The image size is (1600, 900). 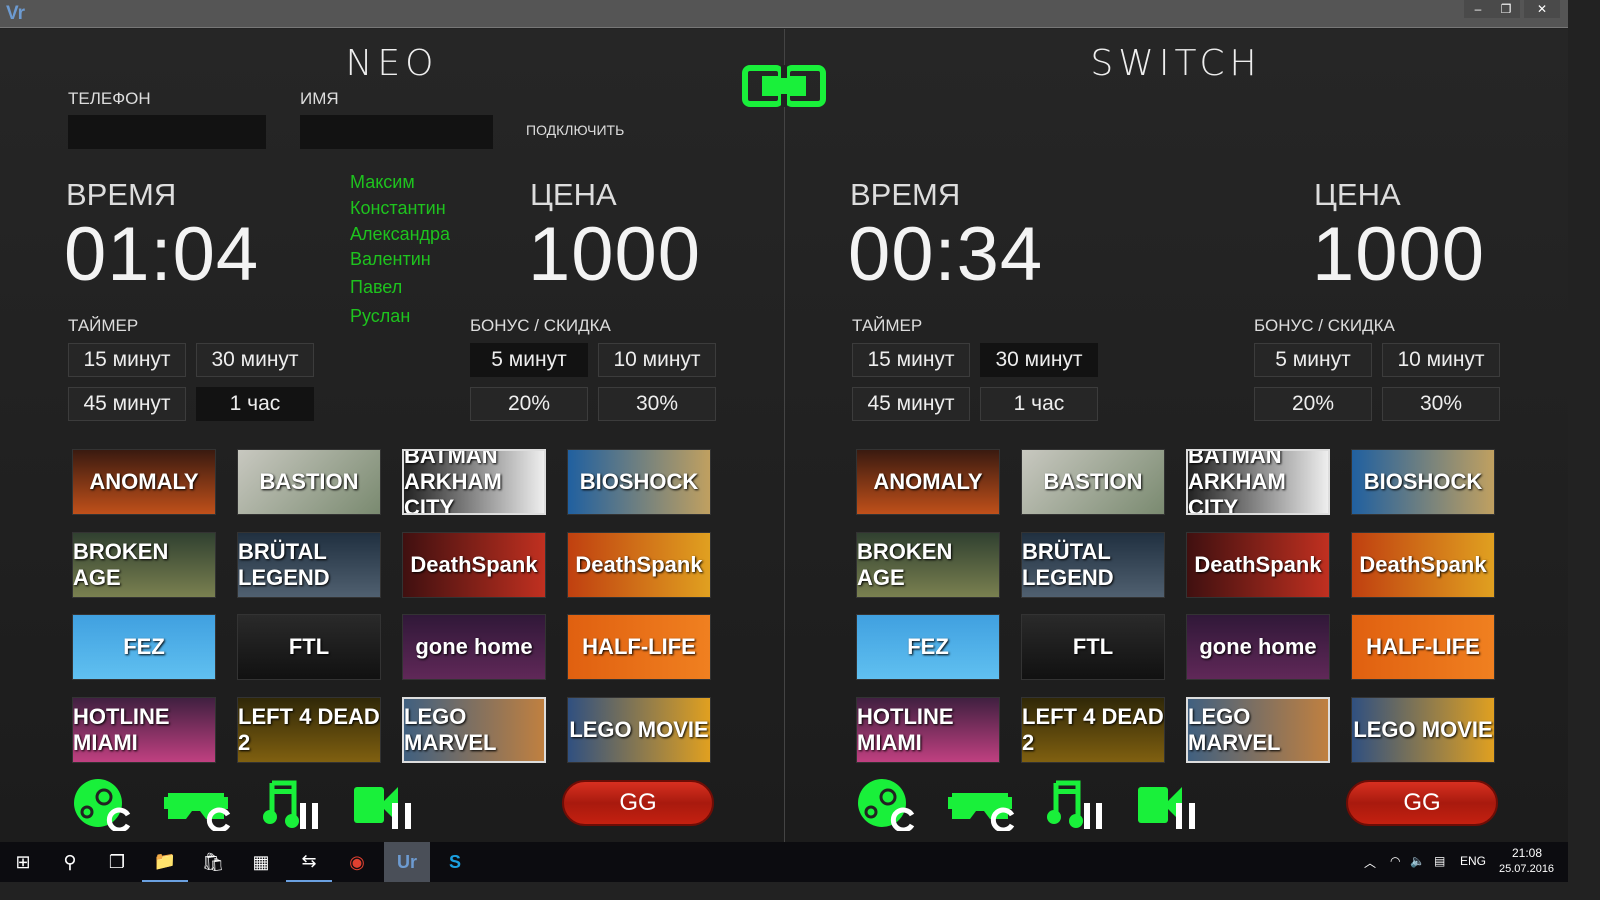 What do you see at coordinates (392, 63) in the screenshot?
I see `station-title: NEO` at bounding box center [392, 63].